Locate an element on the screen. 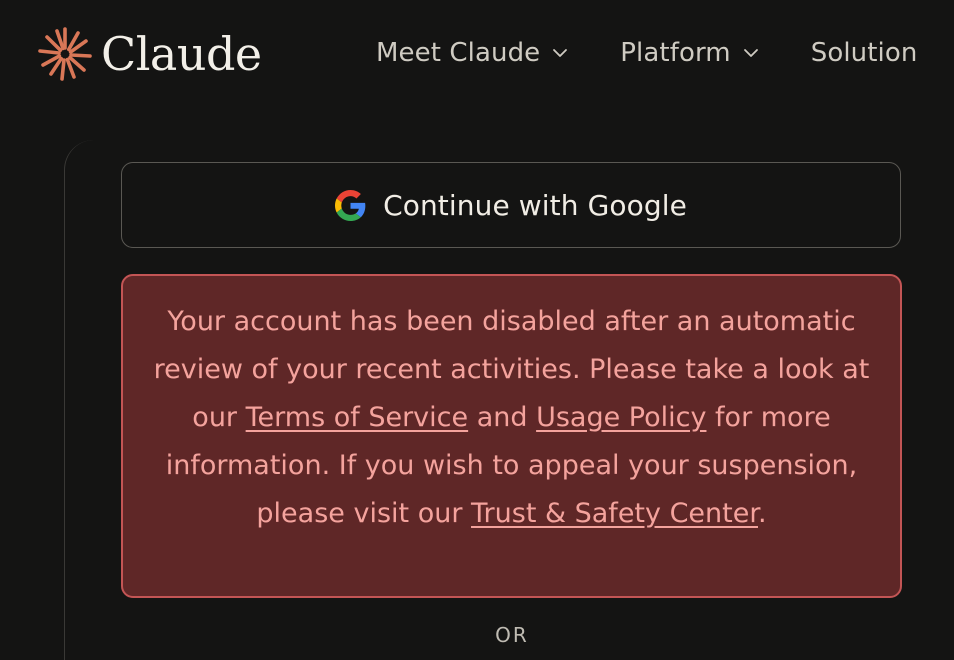 The height and width of the screenshot is (660, 954). nav-solutions-label: Solution is located at coordinates (864, 53).